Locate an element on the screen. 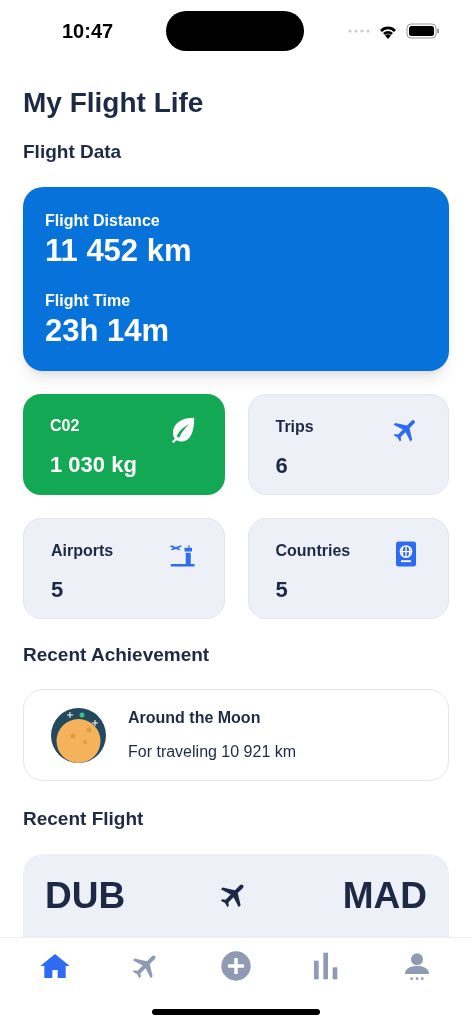  origin-code: DUB is located at coordinates (85, 895).